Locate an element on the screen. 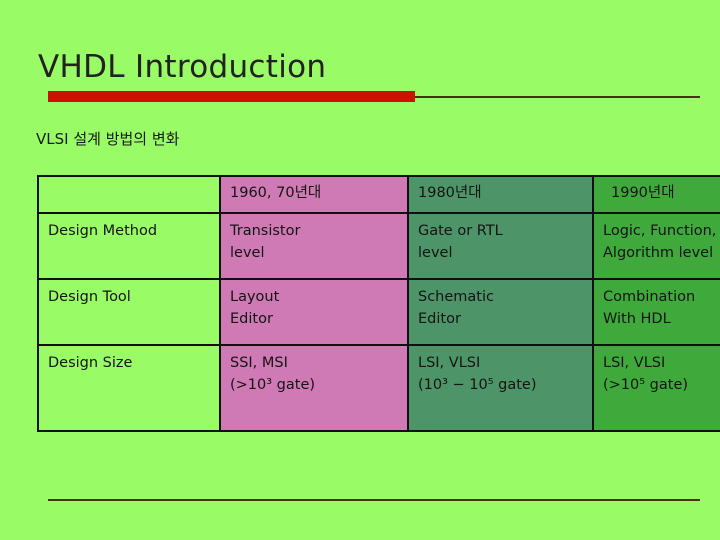 This screenshot has height=540, width=720. header-cell-1960-70: 1960, 70년대 is located at coordinates (314, 194).